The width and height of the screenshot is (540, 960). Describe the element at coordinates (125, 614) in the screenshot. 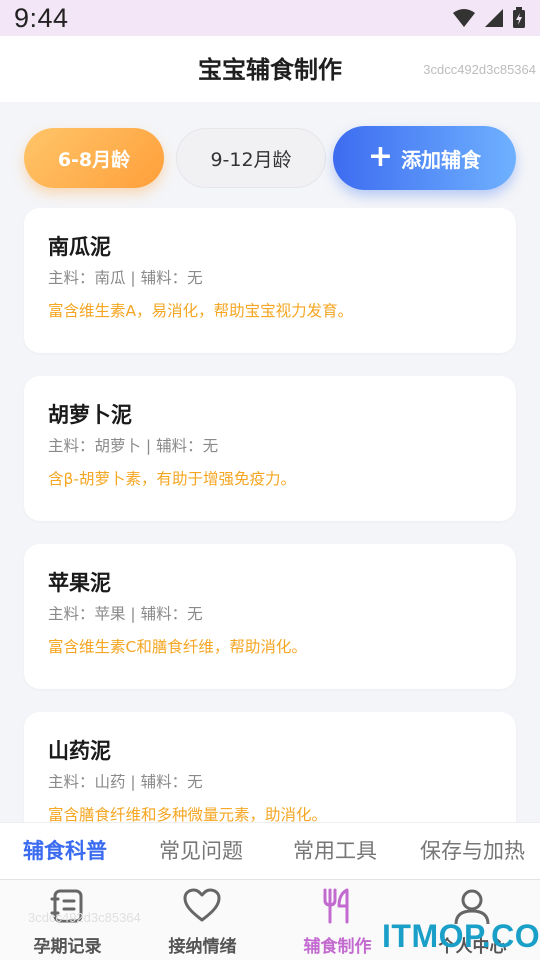

I see `food-ingredients: 主料：苹果 | 辅料：无` at that location.